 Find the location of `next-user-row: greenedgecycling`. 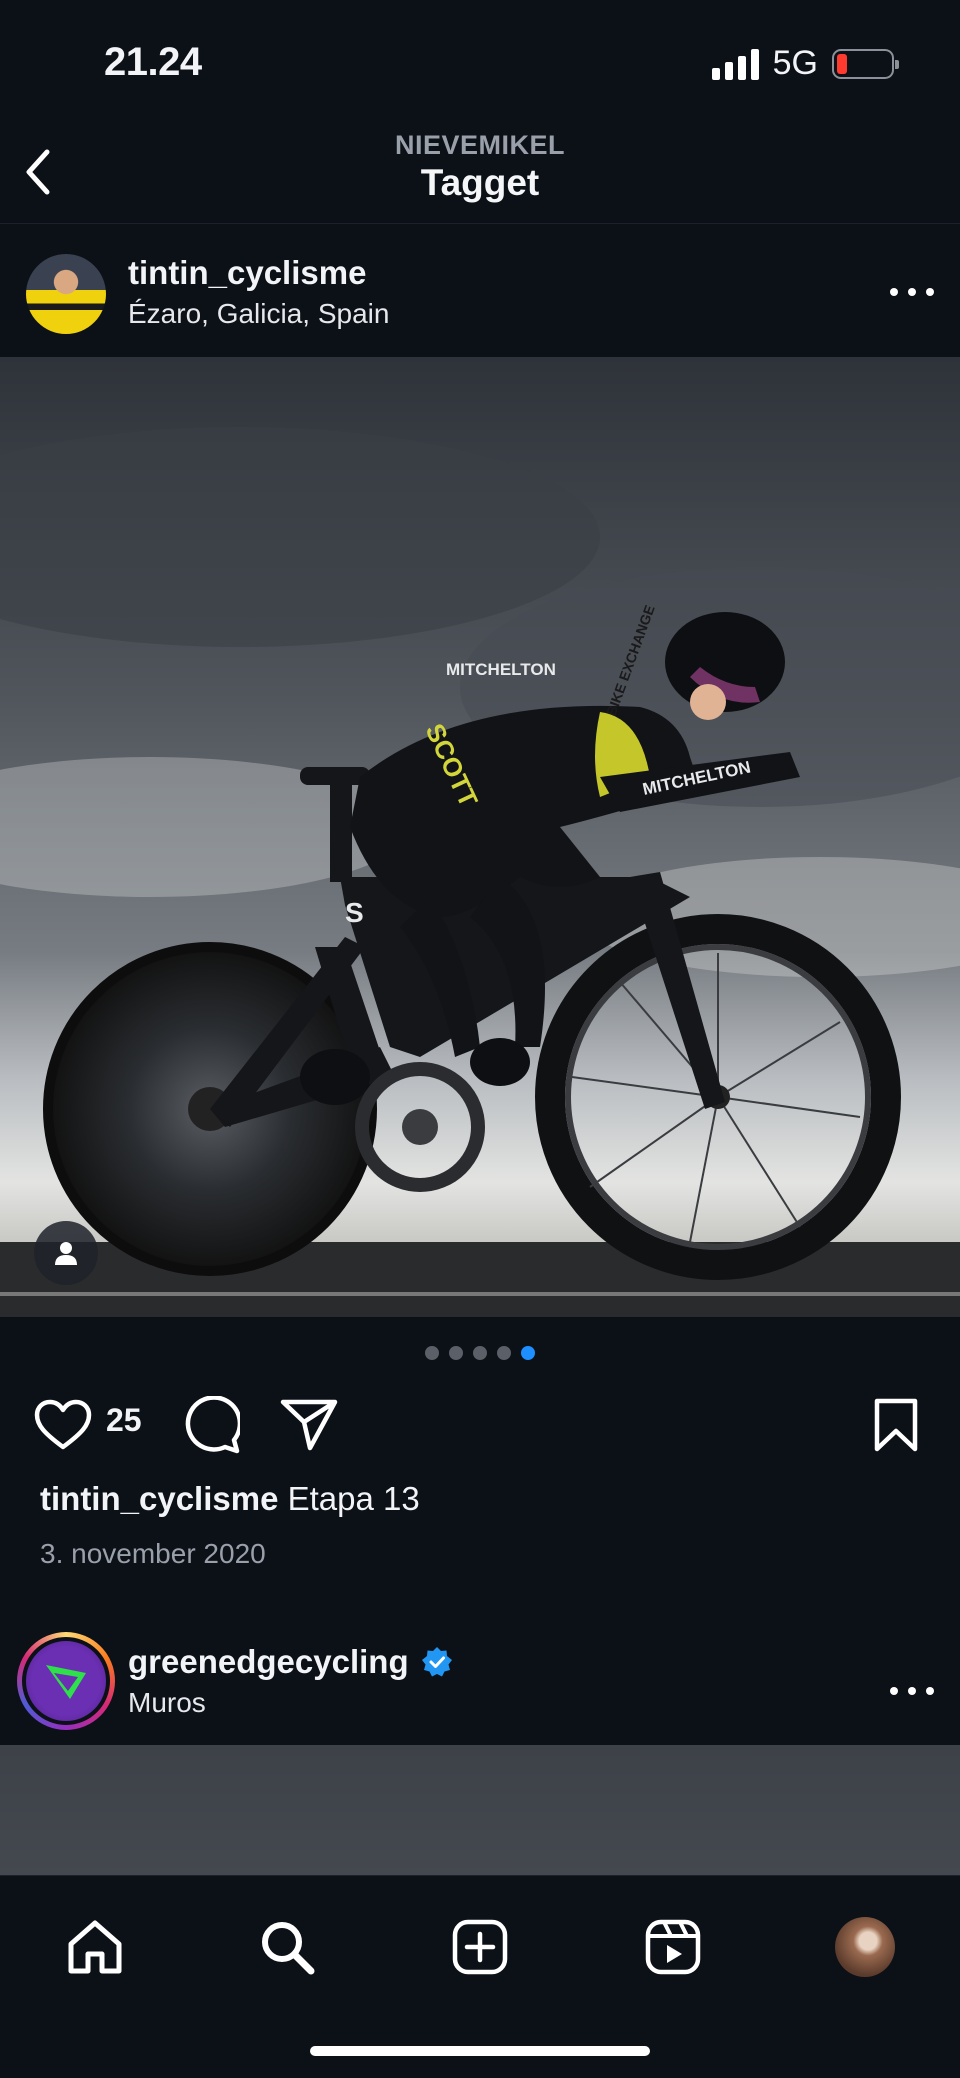

next-user-row: greenedgecycling is located at coordinates (290, 1662).